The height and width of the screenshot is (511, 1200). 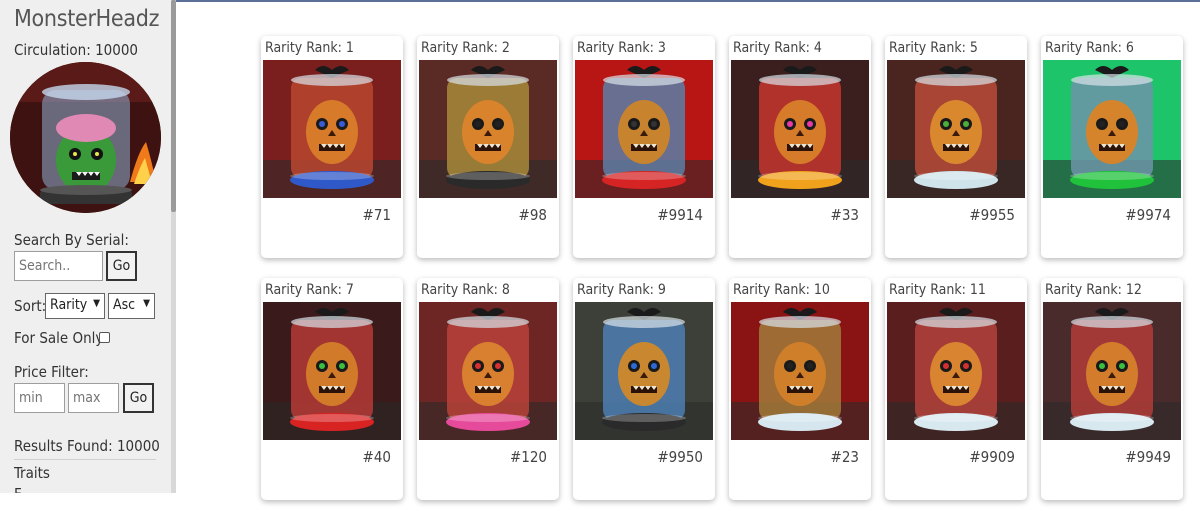 What do you see at coordinates (124, 305) in the screenshot?
I see `sort-order-value: Asc` at bounding box center [124, 305].